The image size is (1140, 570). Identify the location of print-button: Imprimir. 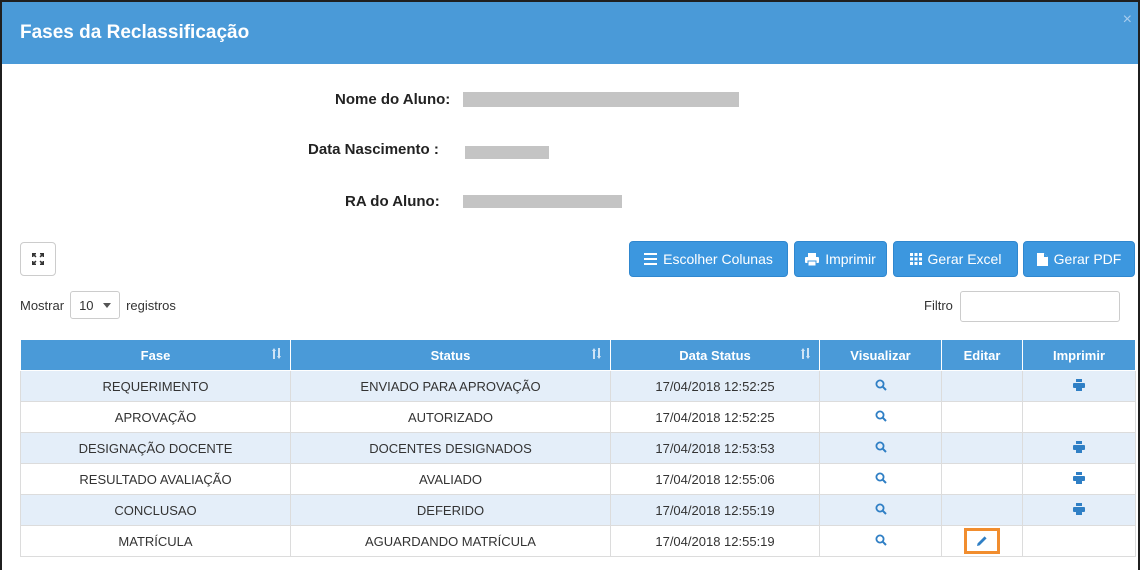
(840, 259).